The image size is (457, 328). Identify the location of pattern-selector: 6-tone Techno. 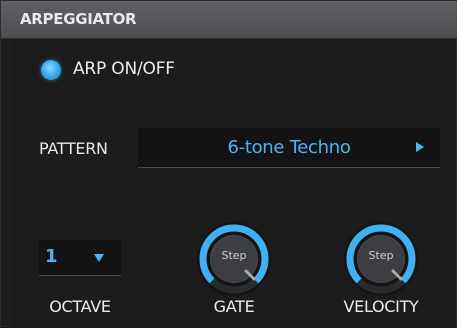
(289, 148).